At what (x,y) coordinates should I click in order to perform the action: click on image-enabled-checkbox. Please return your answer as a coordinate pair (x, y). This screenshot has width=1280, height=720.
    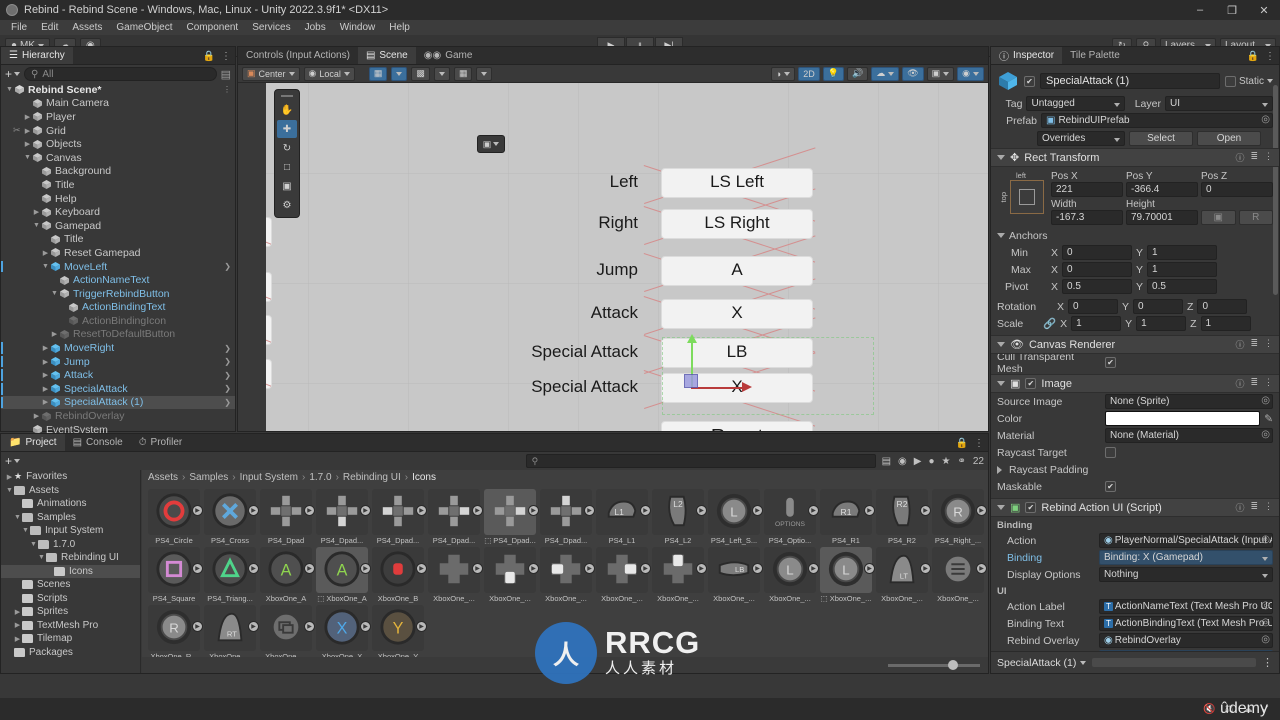
    Looking at the image, I should click on (1031, 383).